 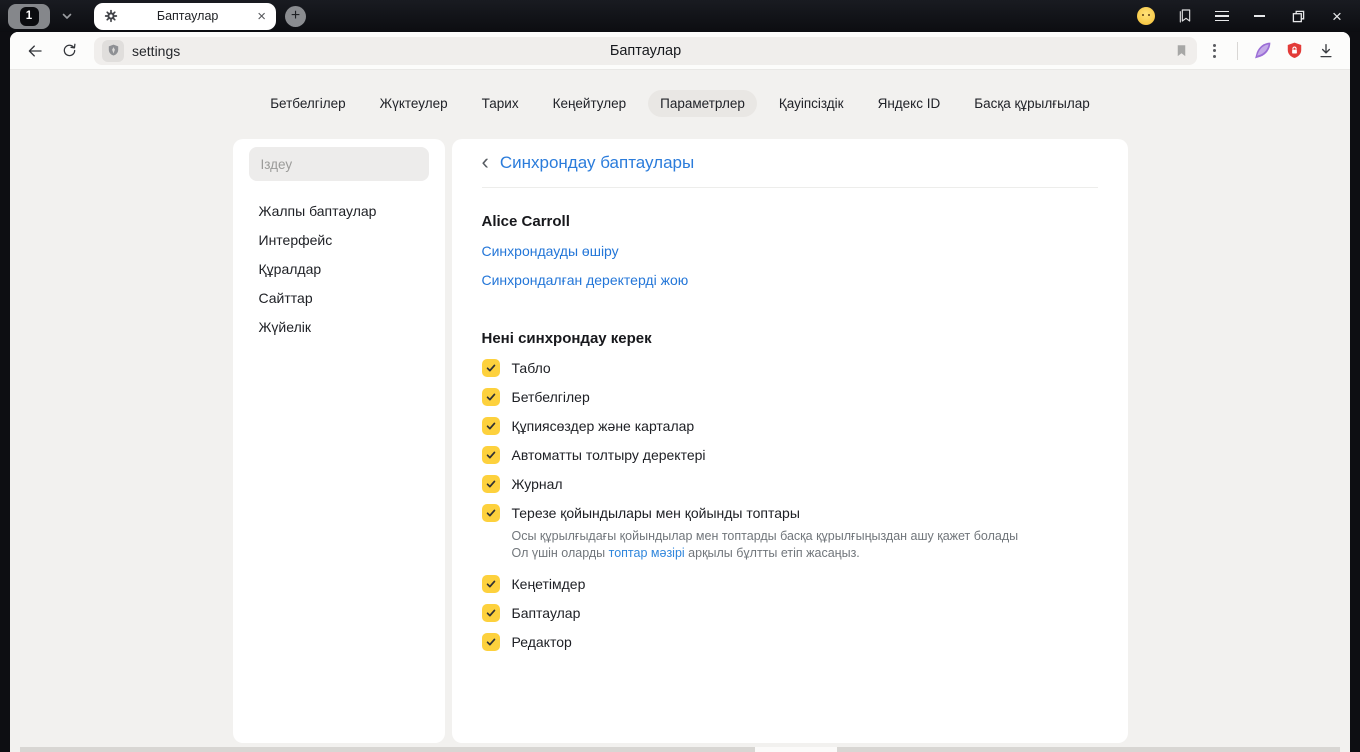 What do you see at coordinates (789, 425) in the screenshot?
I see `sync-item-row: Құпиясөздер және карталар` at bounding box center [789, 425].